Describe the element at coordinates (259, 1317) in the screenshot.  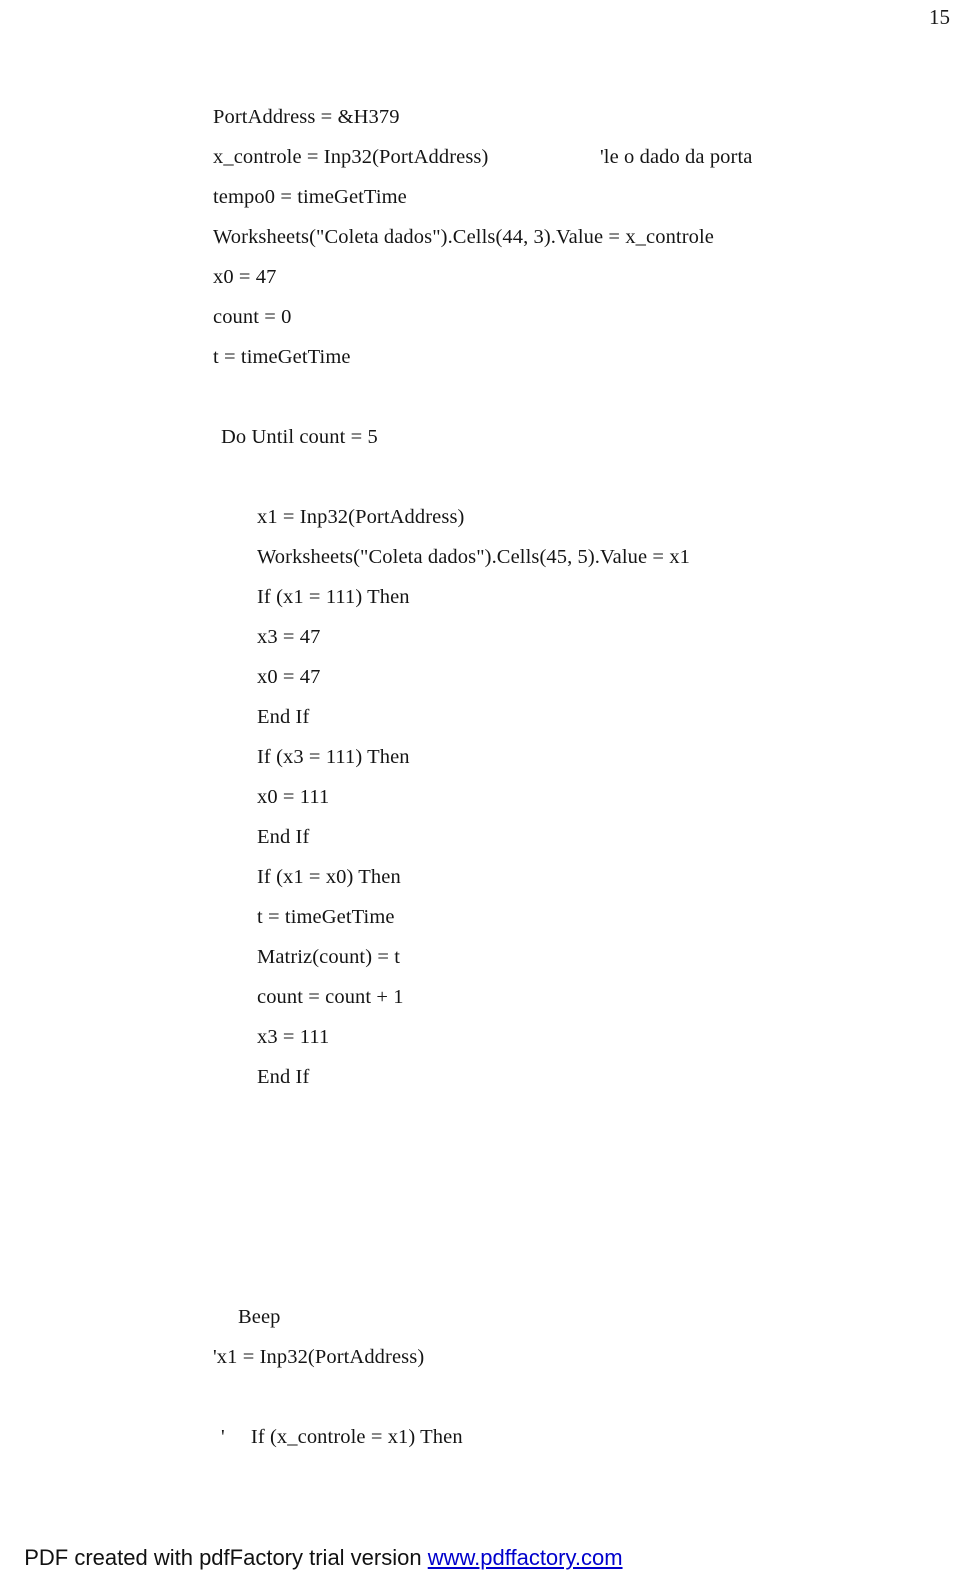
I see `code-line-text: Beep` at that location.